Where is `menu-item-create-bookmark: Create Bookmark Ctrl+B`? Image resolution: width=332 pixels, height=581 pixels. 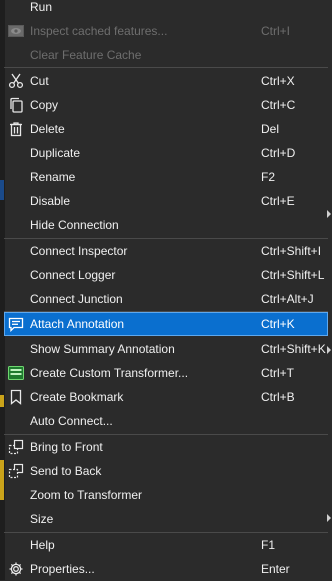 menu-item-create-bookmark: Create Bookmark Ctrl+B is located at coordinates (166, 397).